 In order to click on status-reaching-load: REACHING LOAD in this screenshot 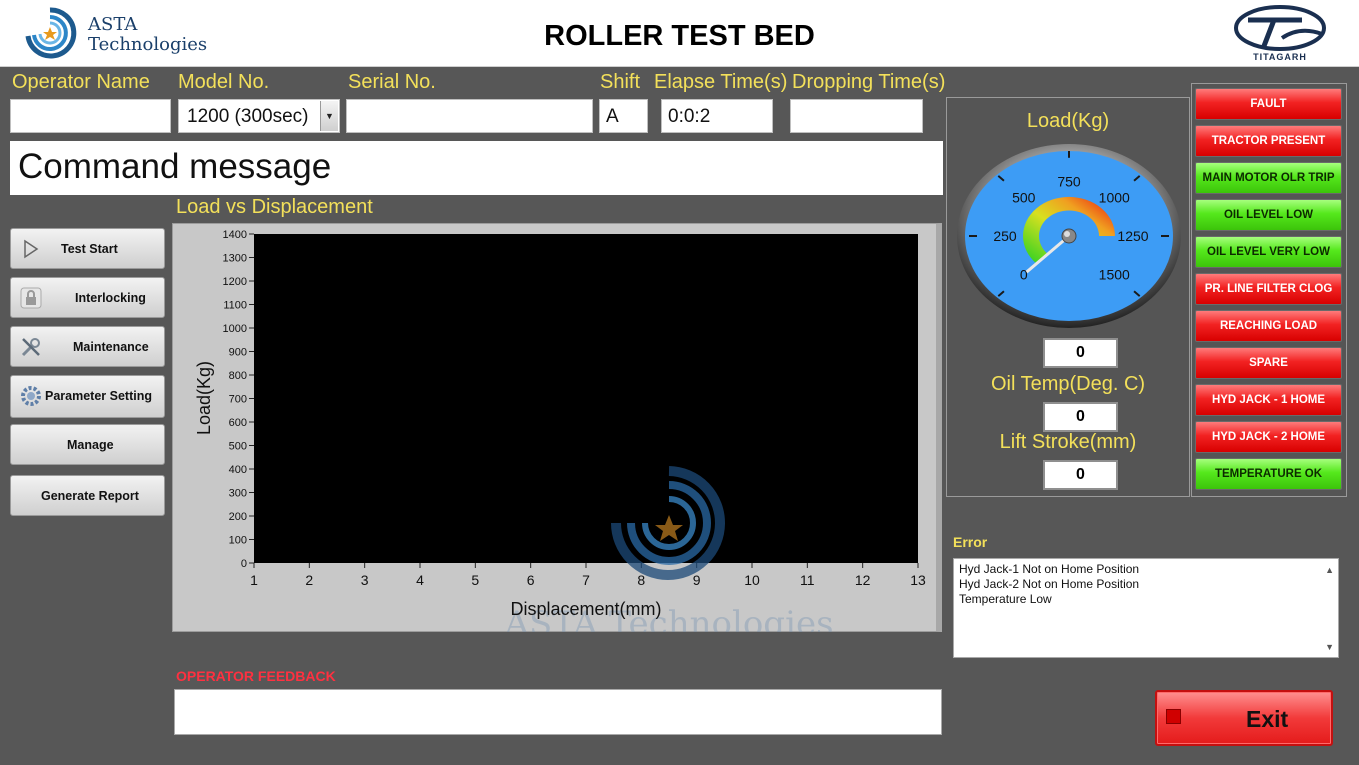, I will do `click(1268, 326)`.